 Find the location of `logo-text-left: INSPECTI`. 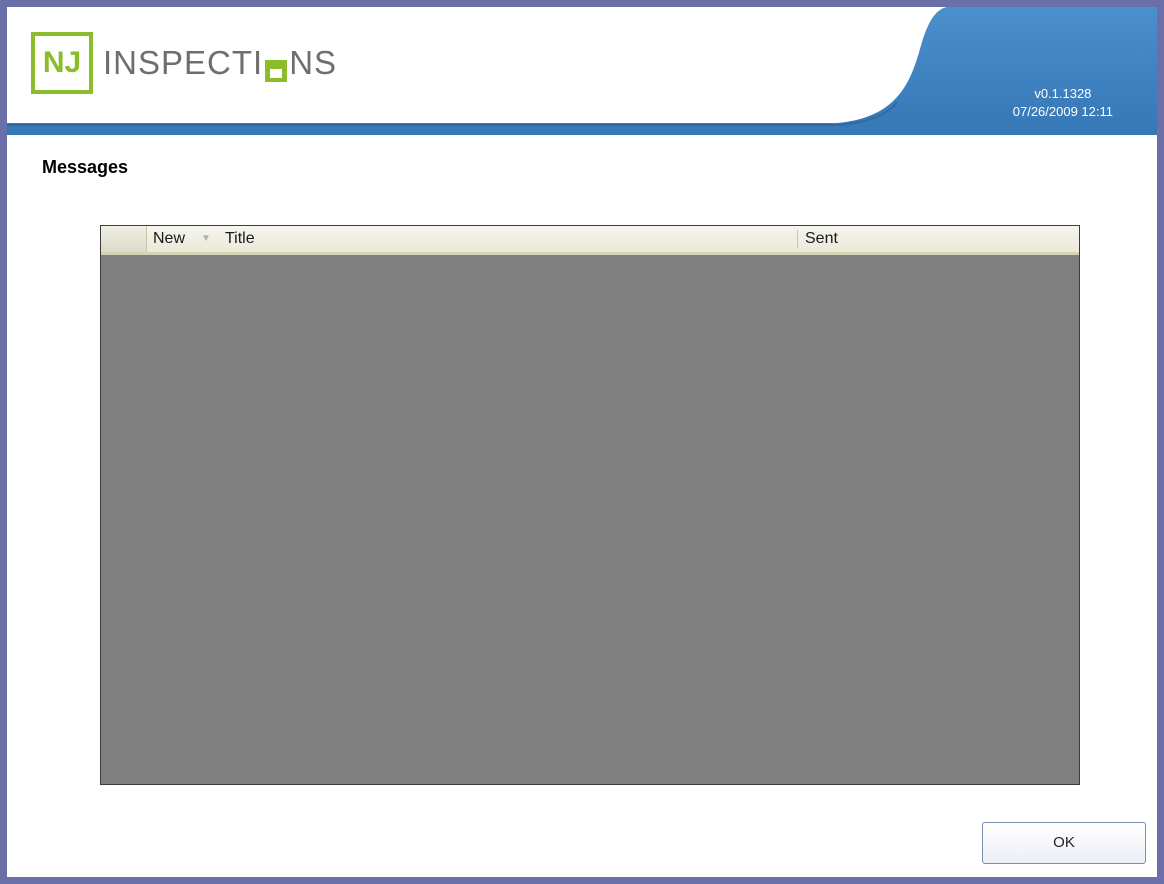

logo-text-left: INSPECTI is located at coordinates (183, 62).